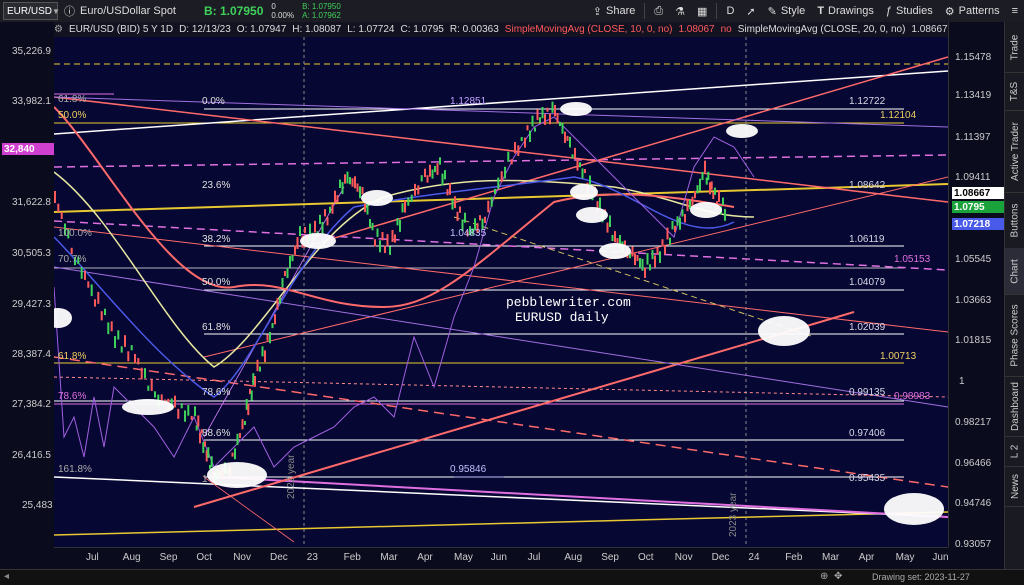  Describe the element at coordinates (589, 29) in the screenshot. I see `sma10-study: SimpleMovingAvg (CLOSE, 10, 0, no)` at that location.